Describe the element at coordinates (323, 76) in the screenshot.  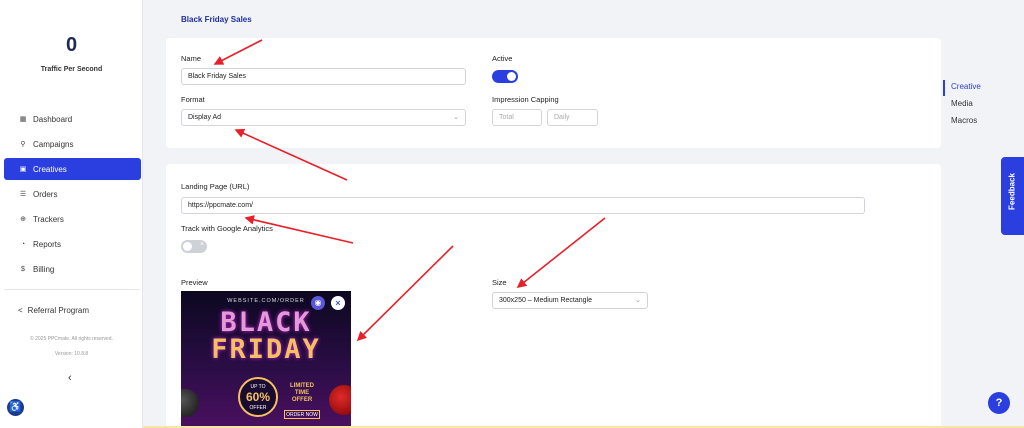
I see `name-field: Black Friday Sales` at that location.